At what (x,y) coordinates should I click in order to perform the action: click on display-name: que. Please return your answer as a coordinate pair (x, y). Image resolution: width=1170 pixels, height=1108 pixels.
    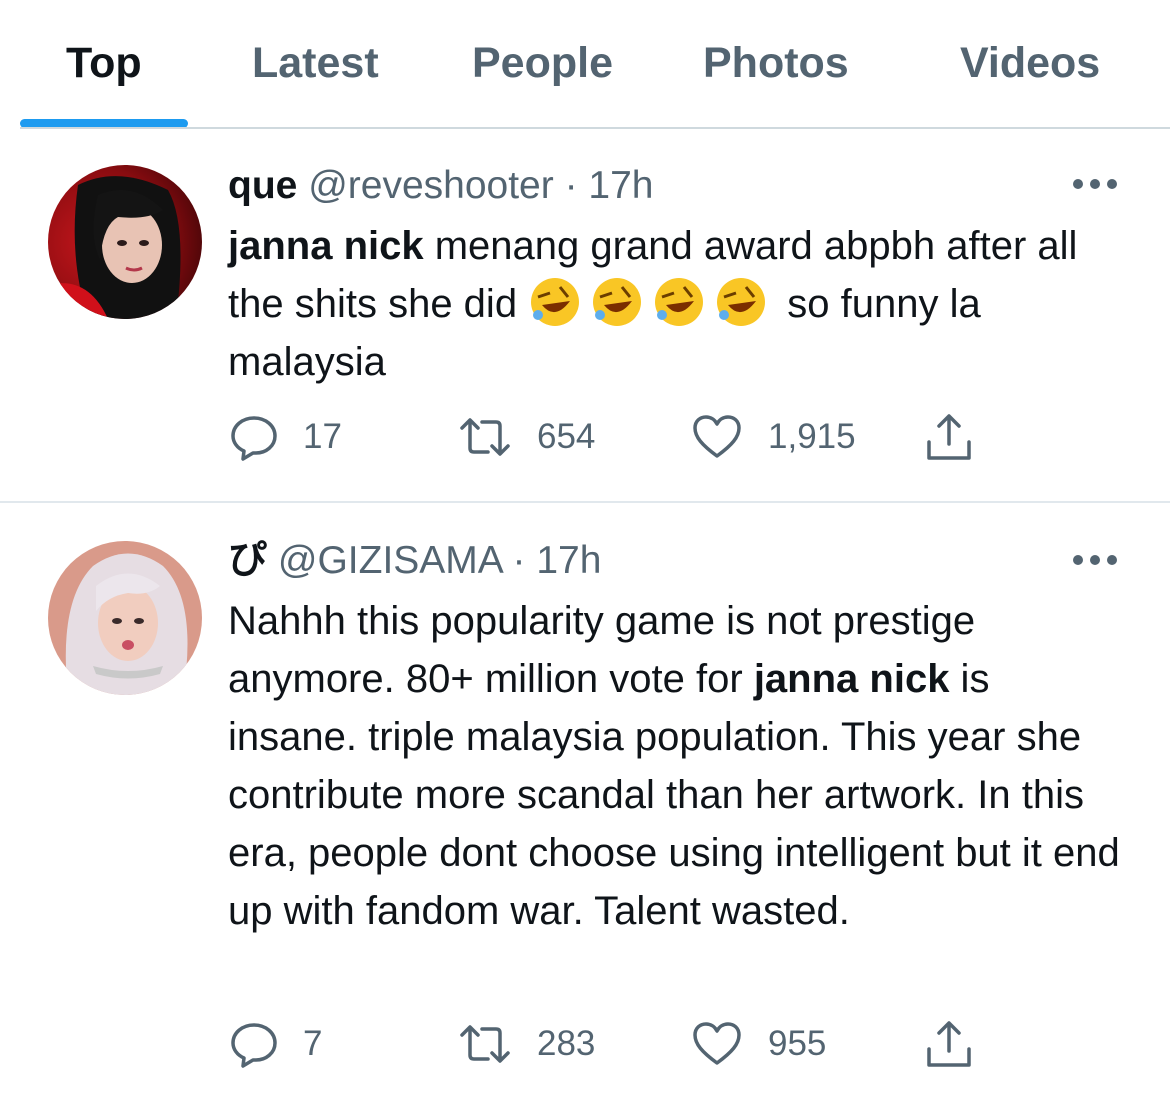
    Looking at the image, I should click on (262, 185).